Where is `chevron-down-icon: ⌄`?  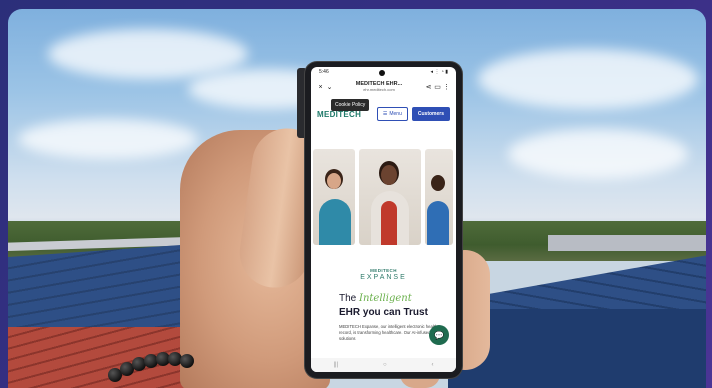
chevron-down-icon: ⌄ is located at coordinates (329, 87).